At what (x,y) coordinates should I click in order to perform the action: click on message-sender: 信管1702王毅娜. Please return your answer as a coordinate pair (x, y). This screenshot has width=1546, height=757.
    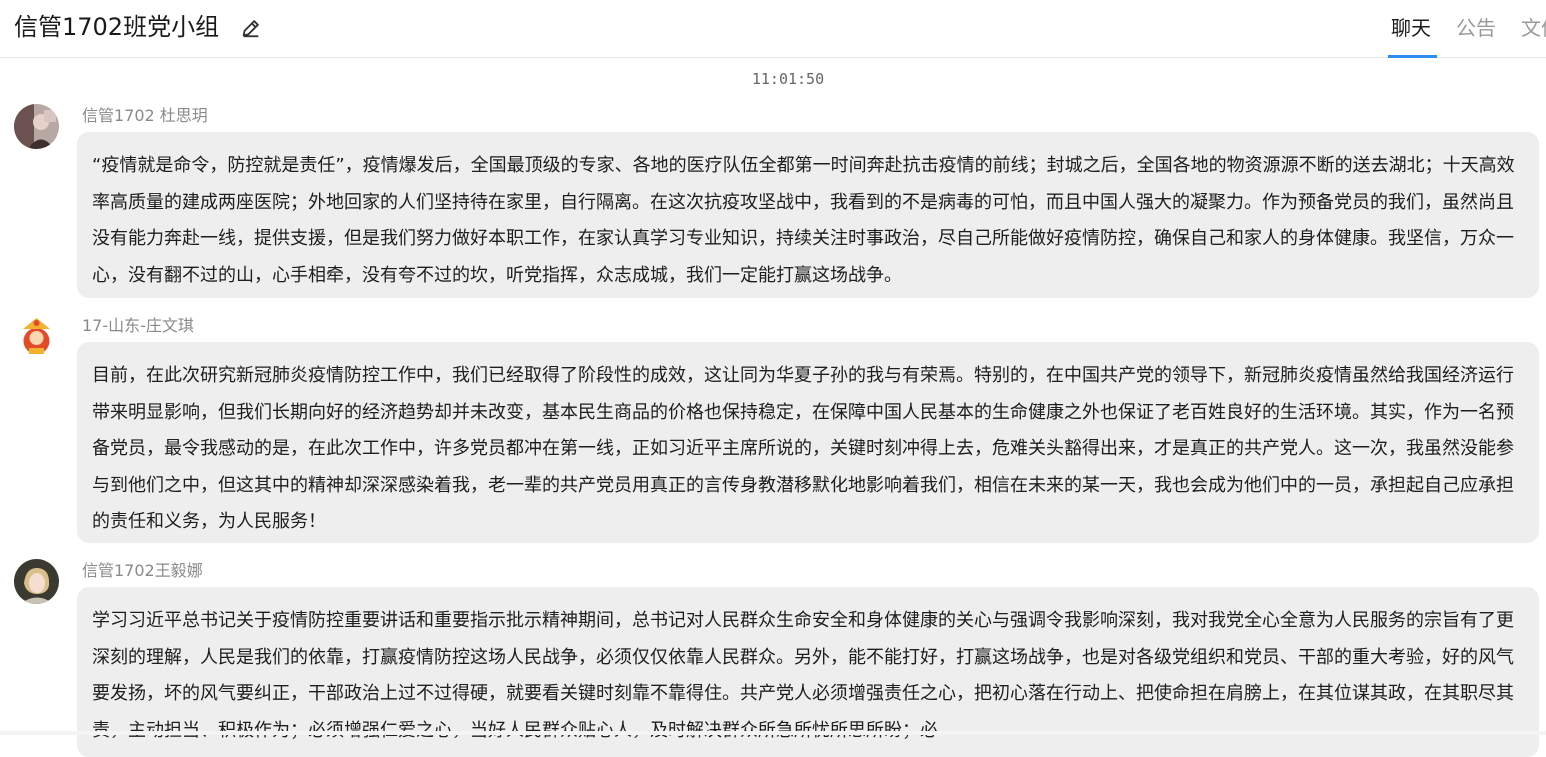
    Looking at the image, I should click on (142, 570).